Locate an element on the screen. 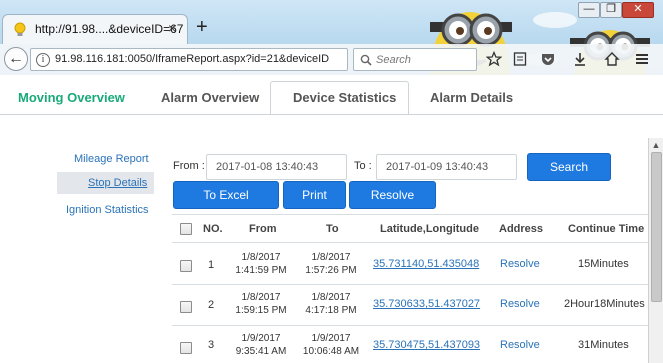  vertical-scrollbar: ▲ is located at coordinates (655, 250).